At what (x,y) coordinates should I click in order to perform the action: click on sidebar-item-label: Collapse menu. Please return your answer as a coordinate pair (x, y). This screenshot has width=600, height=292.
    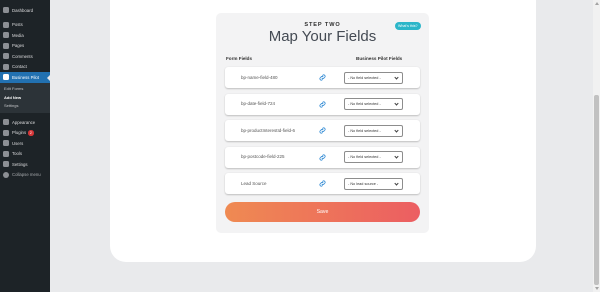
    Looking at the image, I should click on (26, 175).